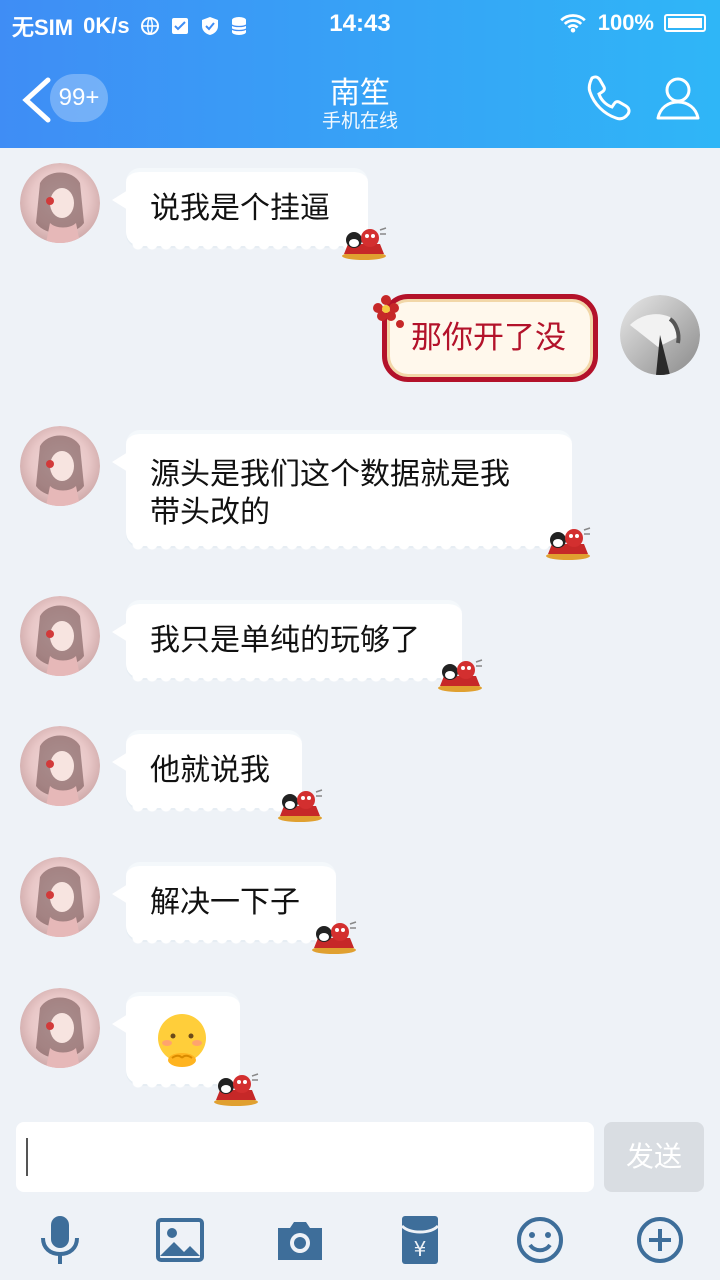 The image size is (720, 1280). Describe the element at coordinates (660, 335) in the screenshot. I see `my-avatar` at that location.